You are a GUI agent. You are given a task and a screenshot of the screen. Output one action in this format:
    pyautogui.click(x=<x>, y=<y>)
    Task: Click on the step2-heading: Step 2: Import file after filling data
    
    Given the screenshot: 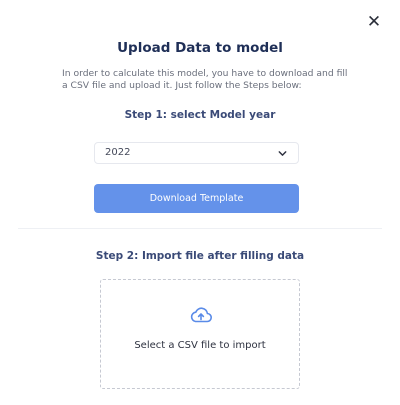 What is the action you would take?
    pyautogui.click(x=200, y=256)
    